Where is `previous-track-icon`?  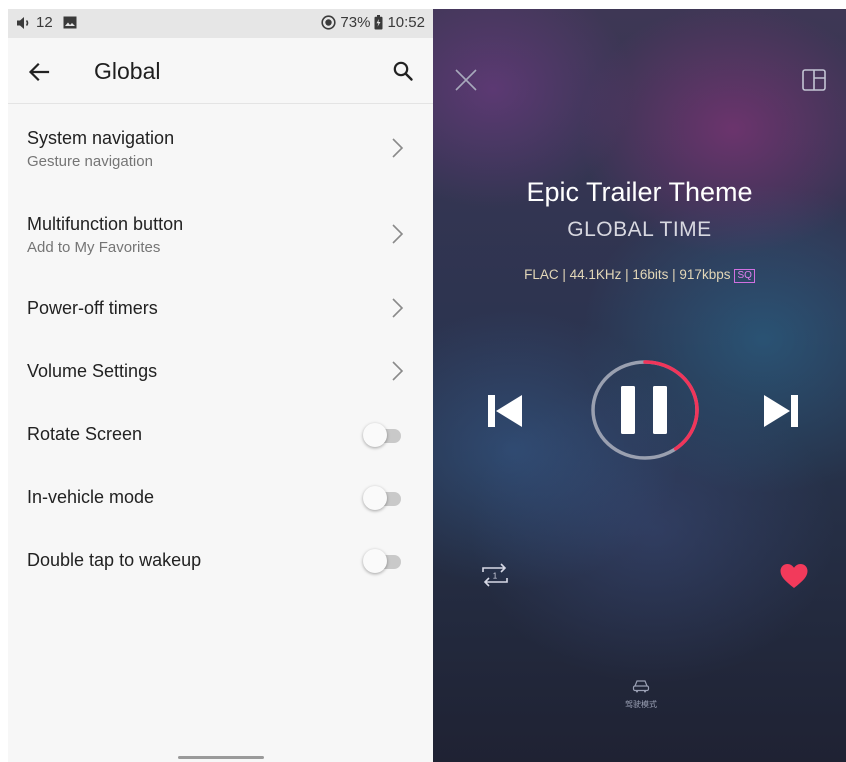 previous-track-icon is located at coordinates (505, 411).